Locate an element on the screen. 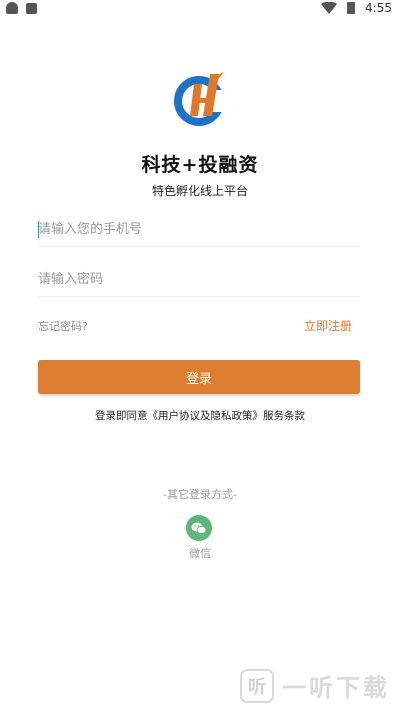  app-title: 科技+投融资 is located at coordinates (200, 165).